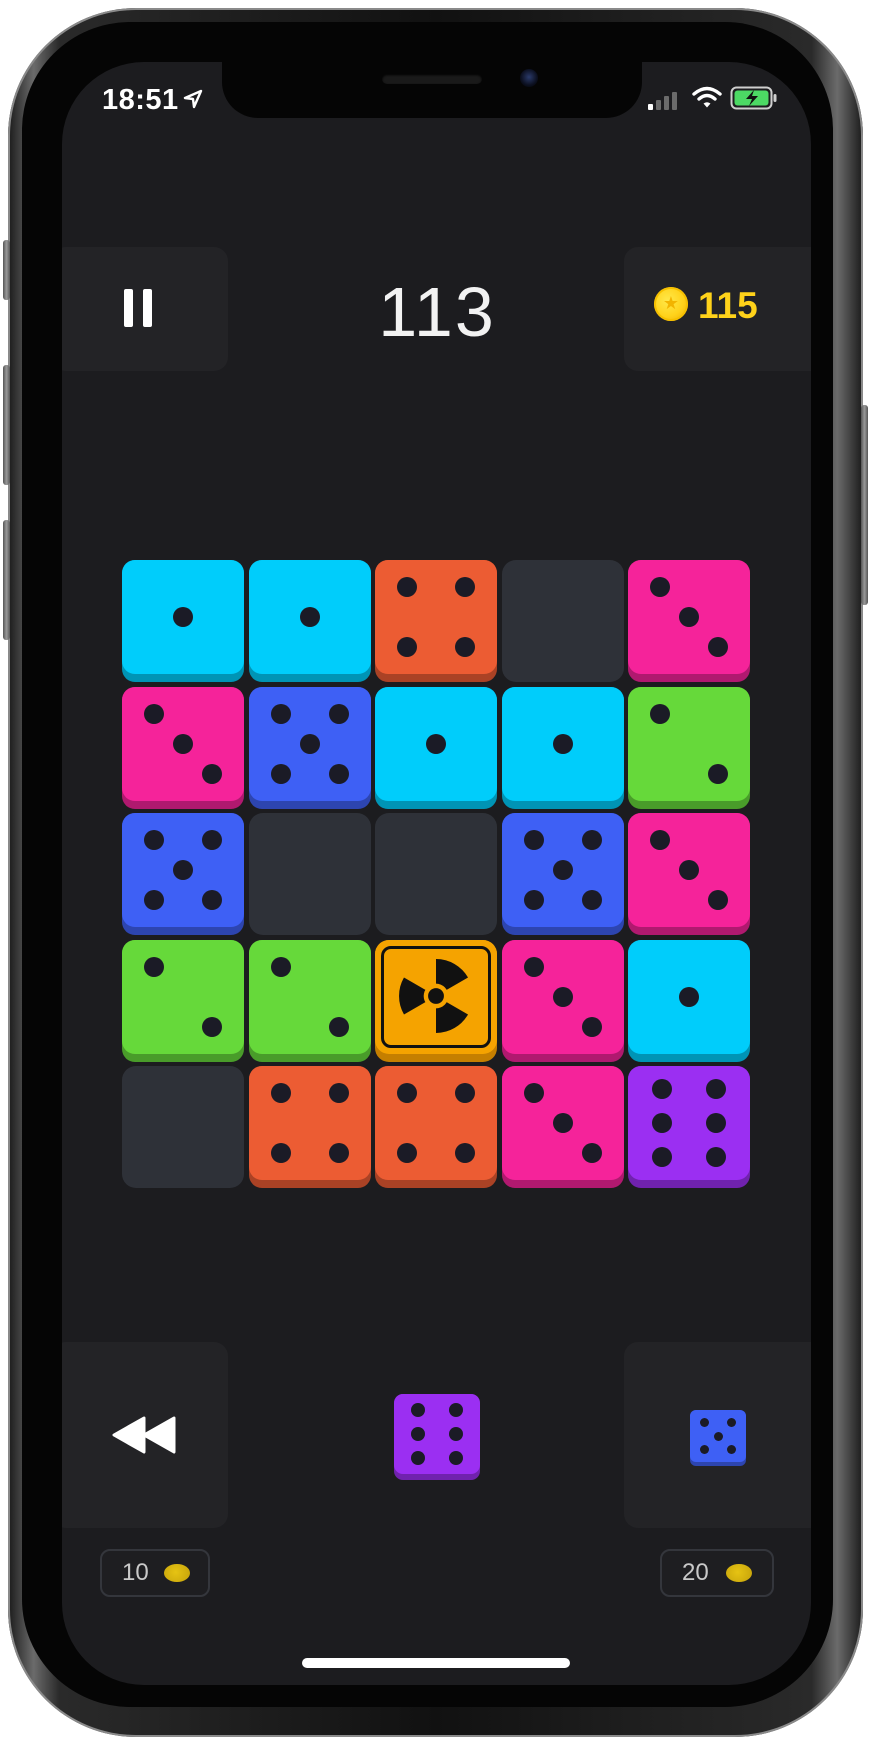  I want to click on radiation-icon, so click(434, 996).